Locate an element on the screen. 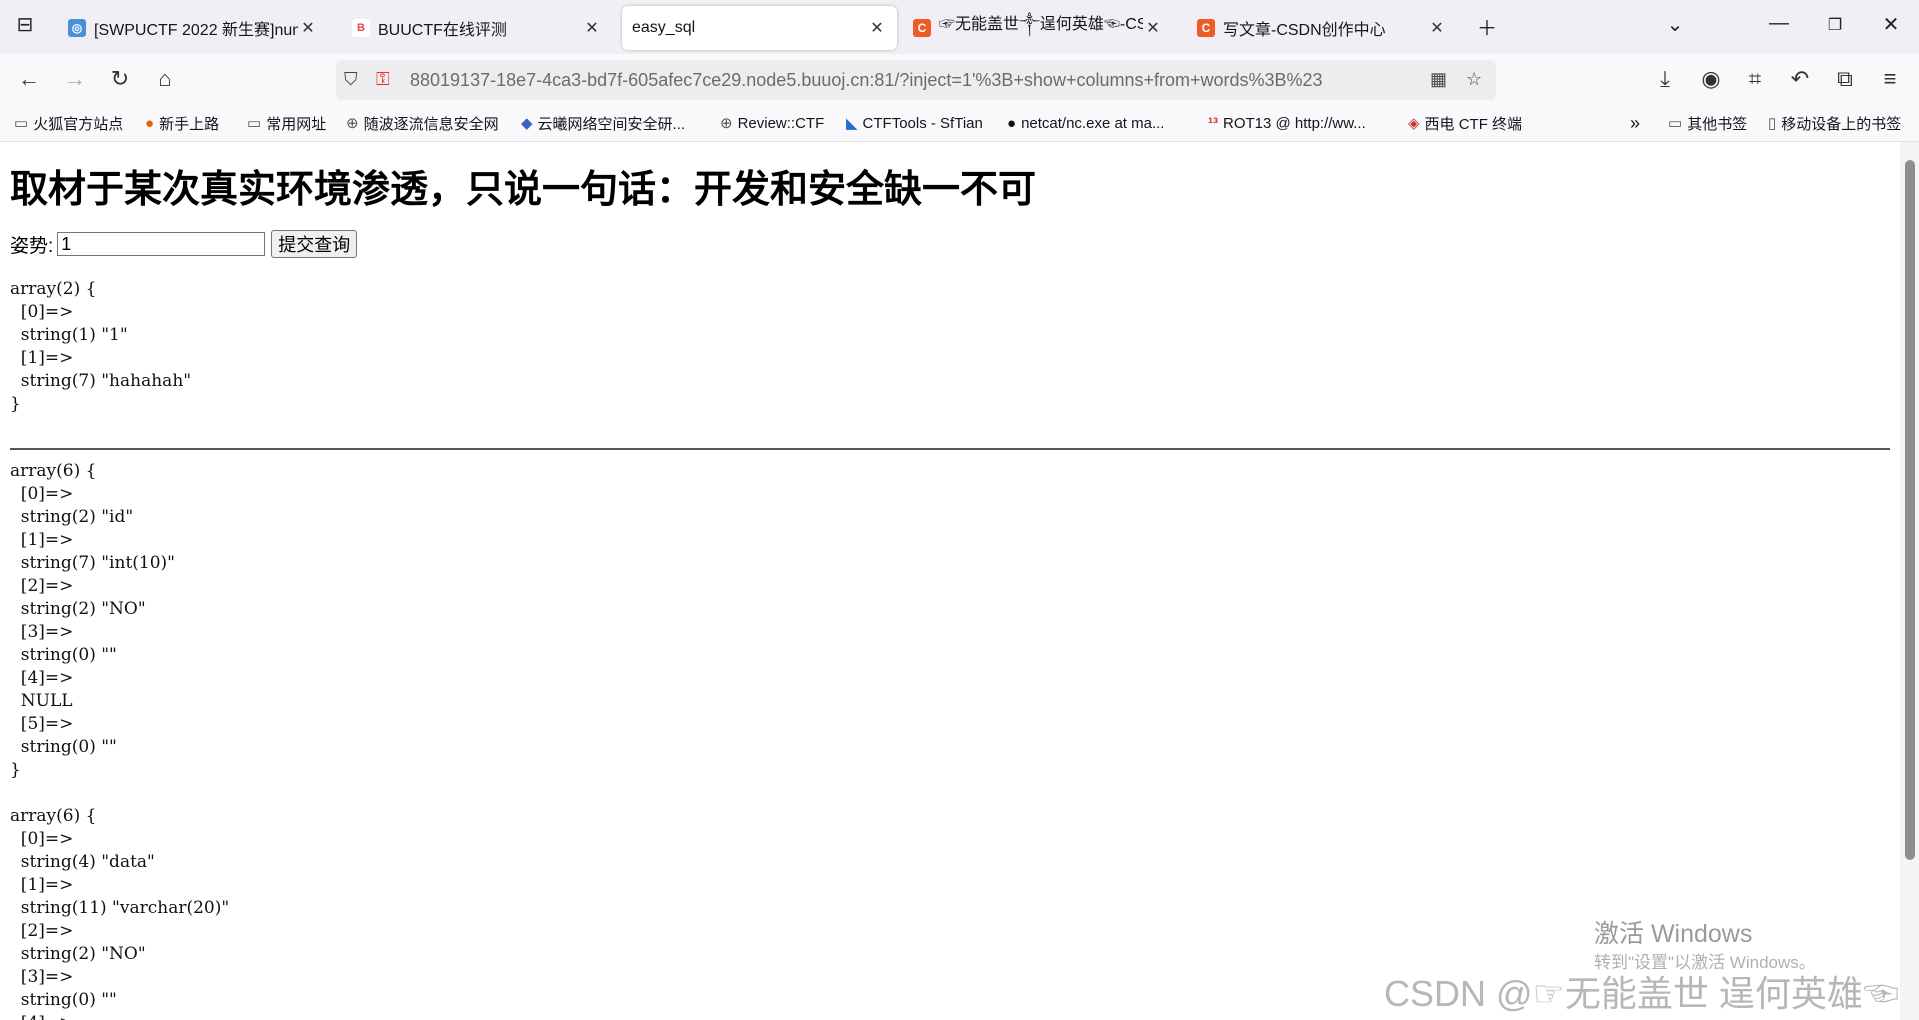  github-icon: ● is located at coordinates (1012, 123).